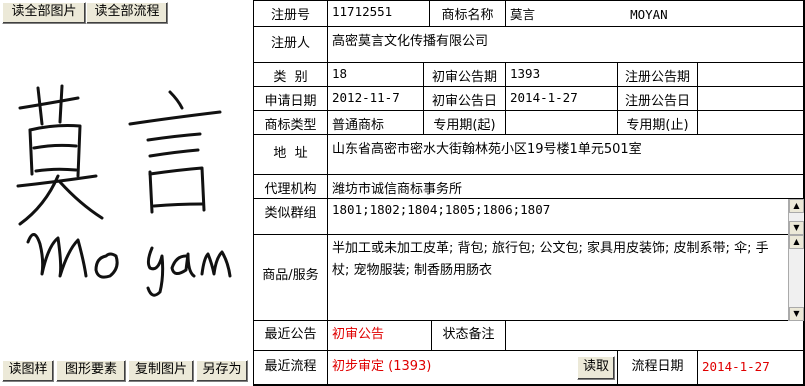 This screenshot has width=805, height=386. What do you see at coordinates (376, 123) in the screenshot?
I see `mark-type-value: 普通商标` at bounding box center [376, 123].